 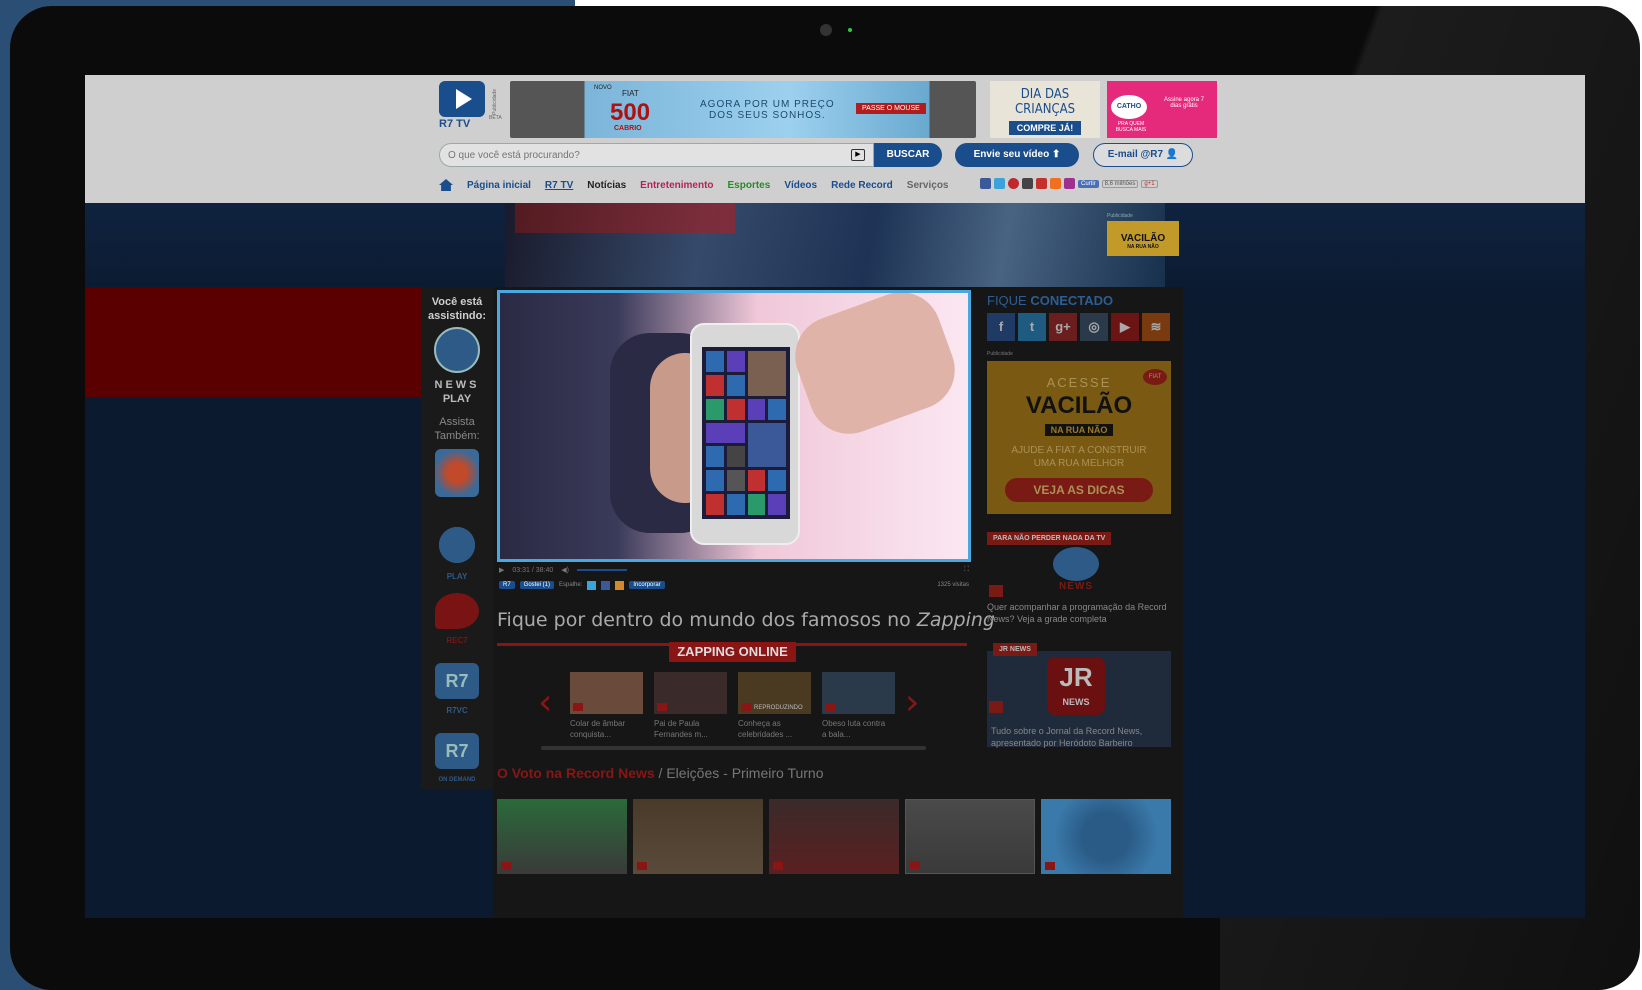 I want to click on prev-arrow-icon: ‹, so click(x=545, y=702).